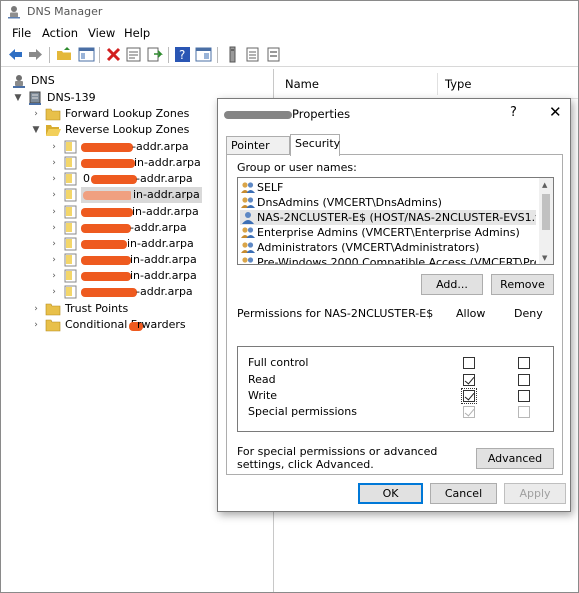  What do you see at coordinates (302, 84) in the screenshot?
I see `column-header-name: Name` at bounding box center [302, 84].